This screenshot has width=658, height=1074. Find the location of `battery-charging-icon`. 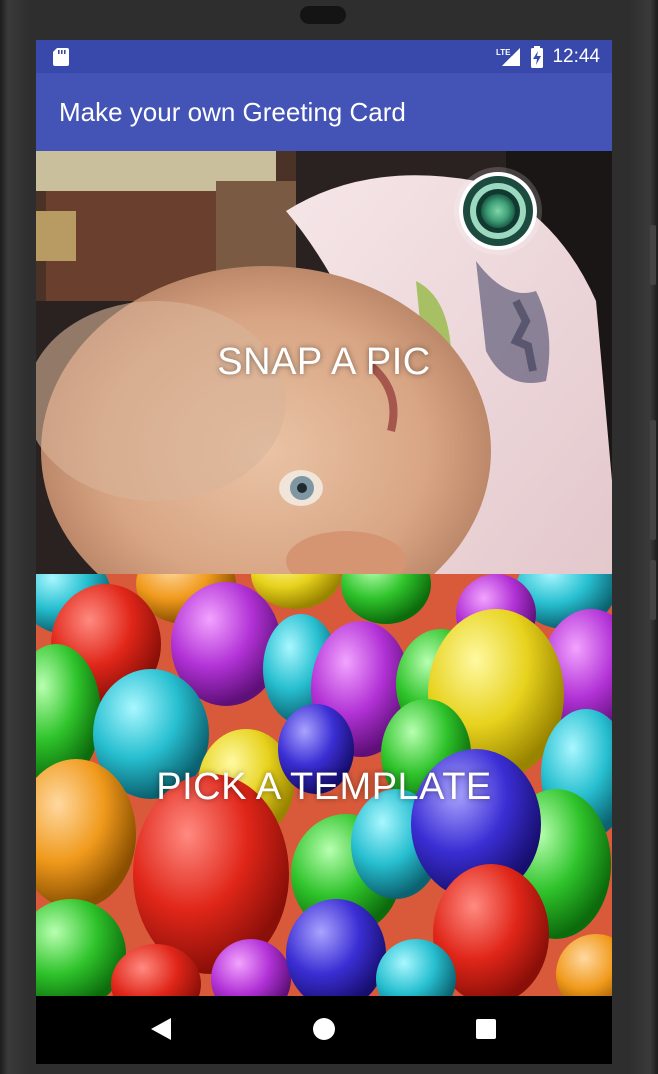

battery-charging-icon is located at coordinates (537, 56).